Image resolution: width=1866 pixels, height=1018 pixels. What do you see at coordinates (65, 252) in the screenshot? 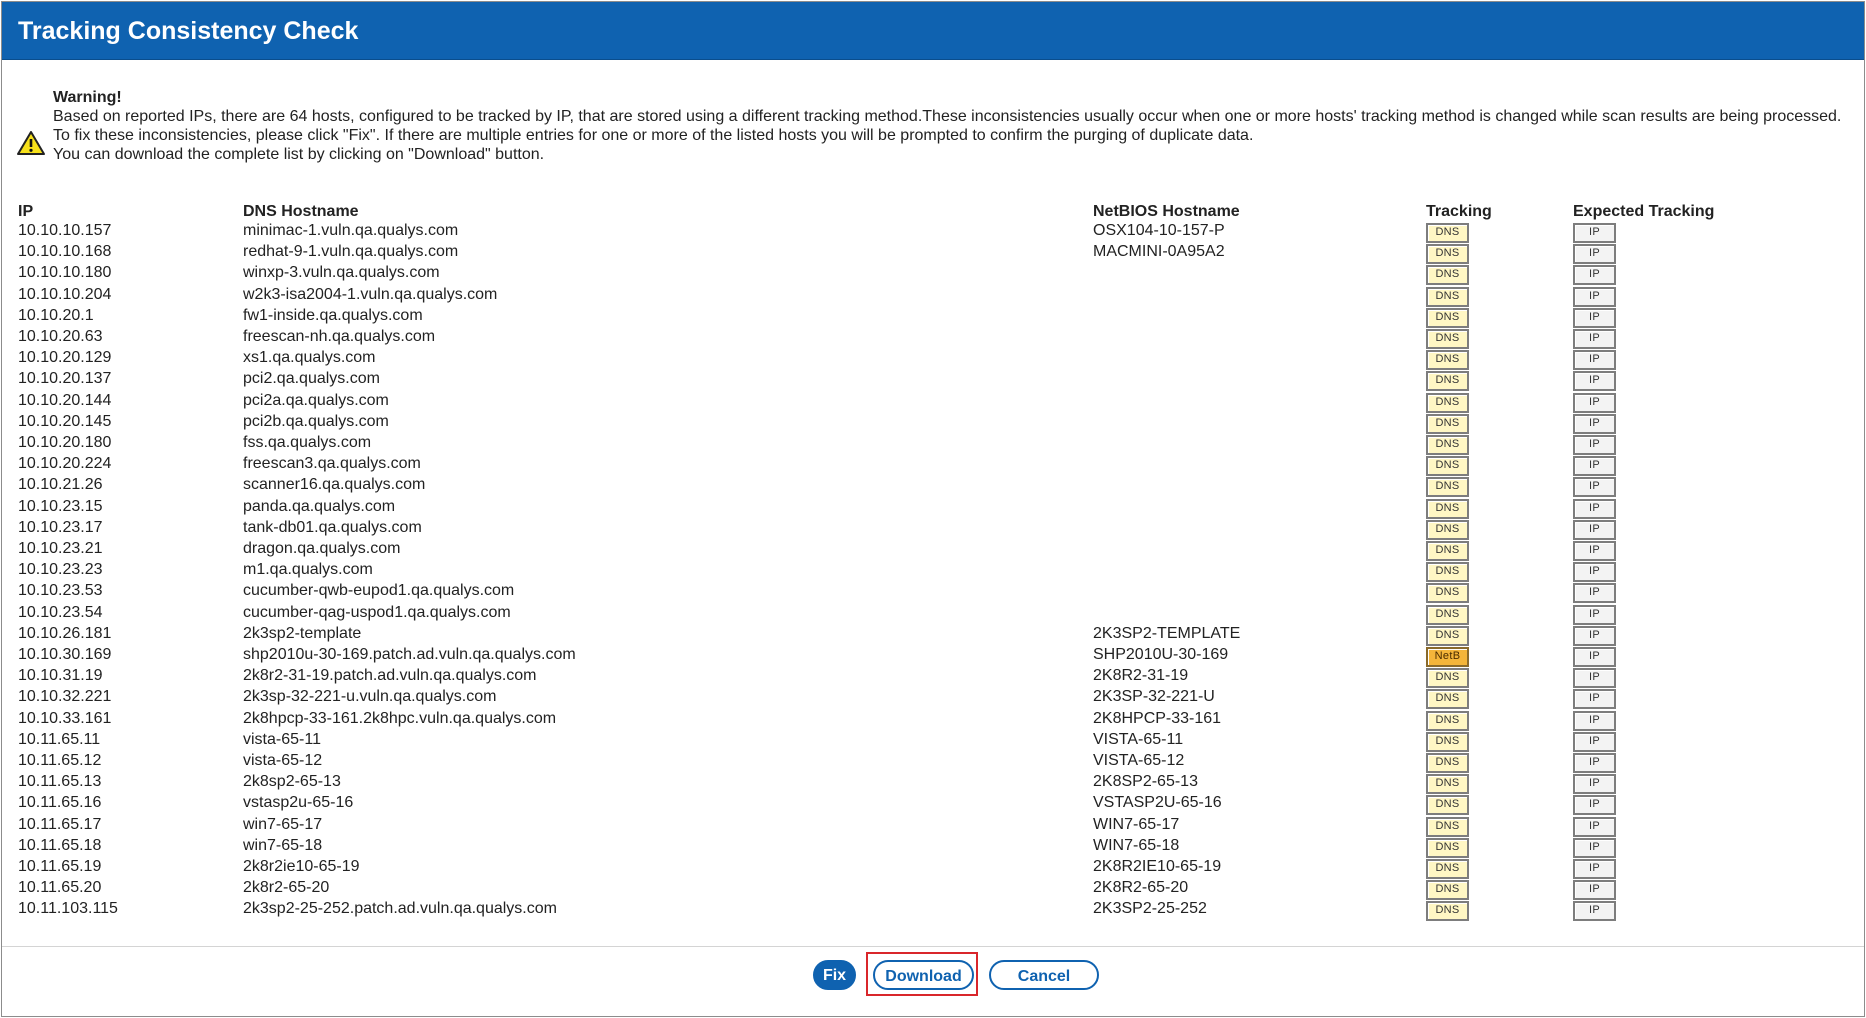
I see `cell-ip: 10.10.10.168` at bounding box center [65, 252].